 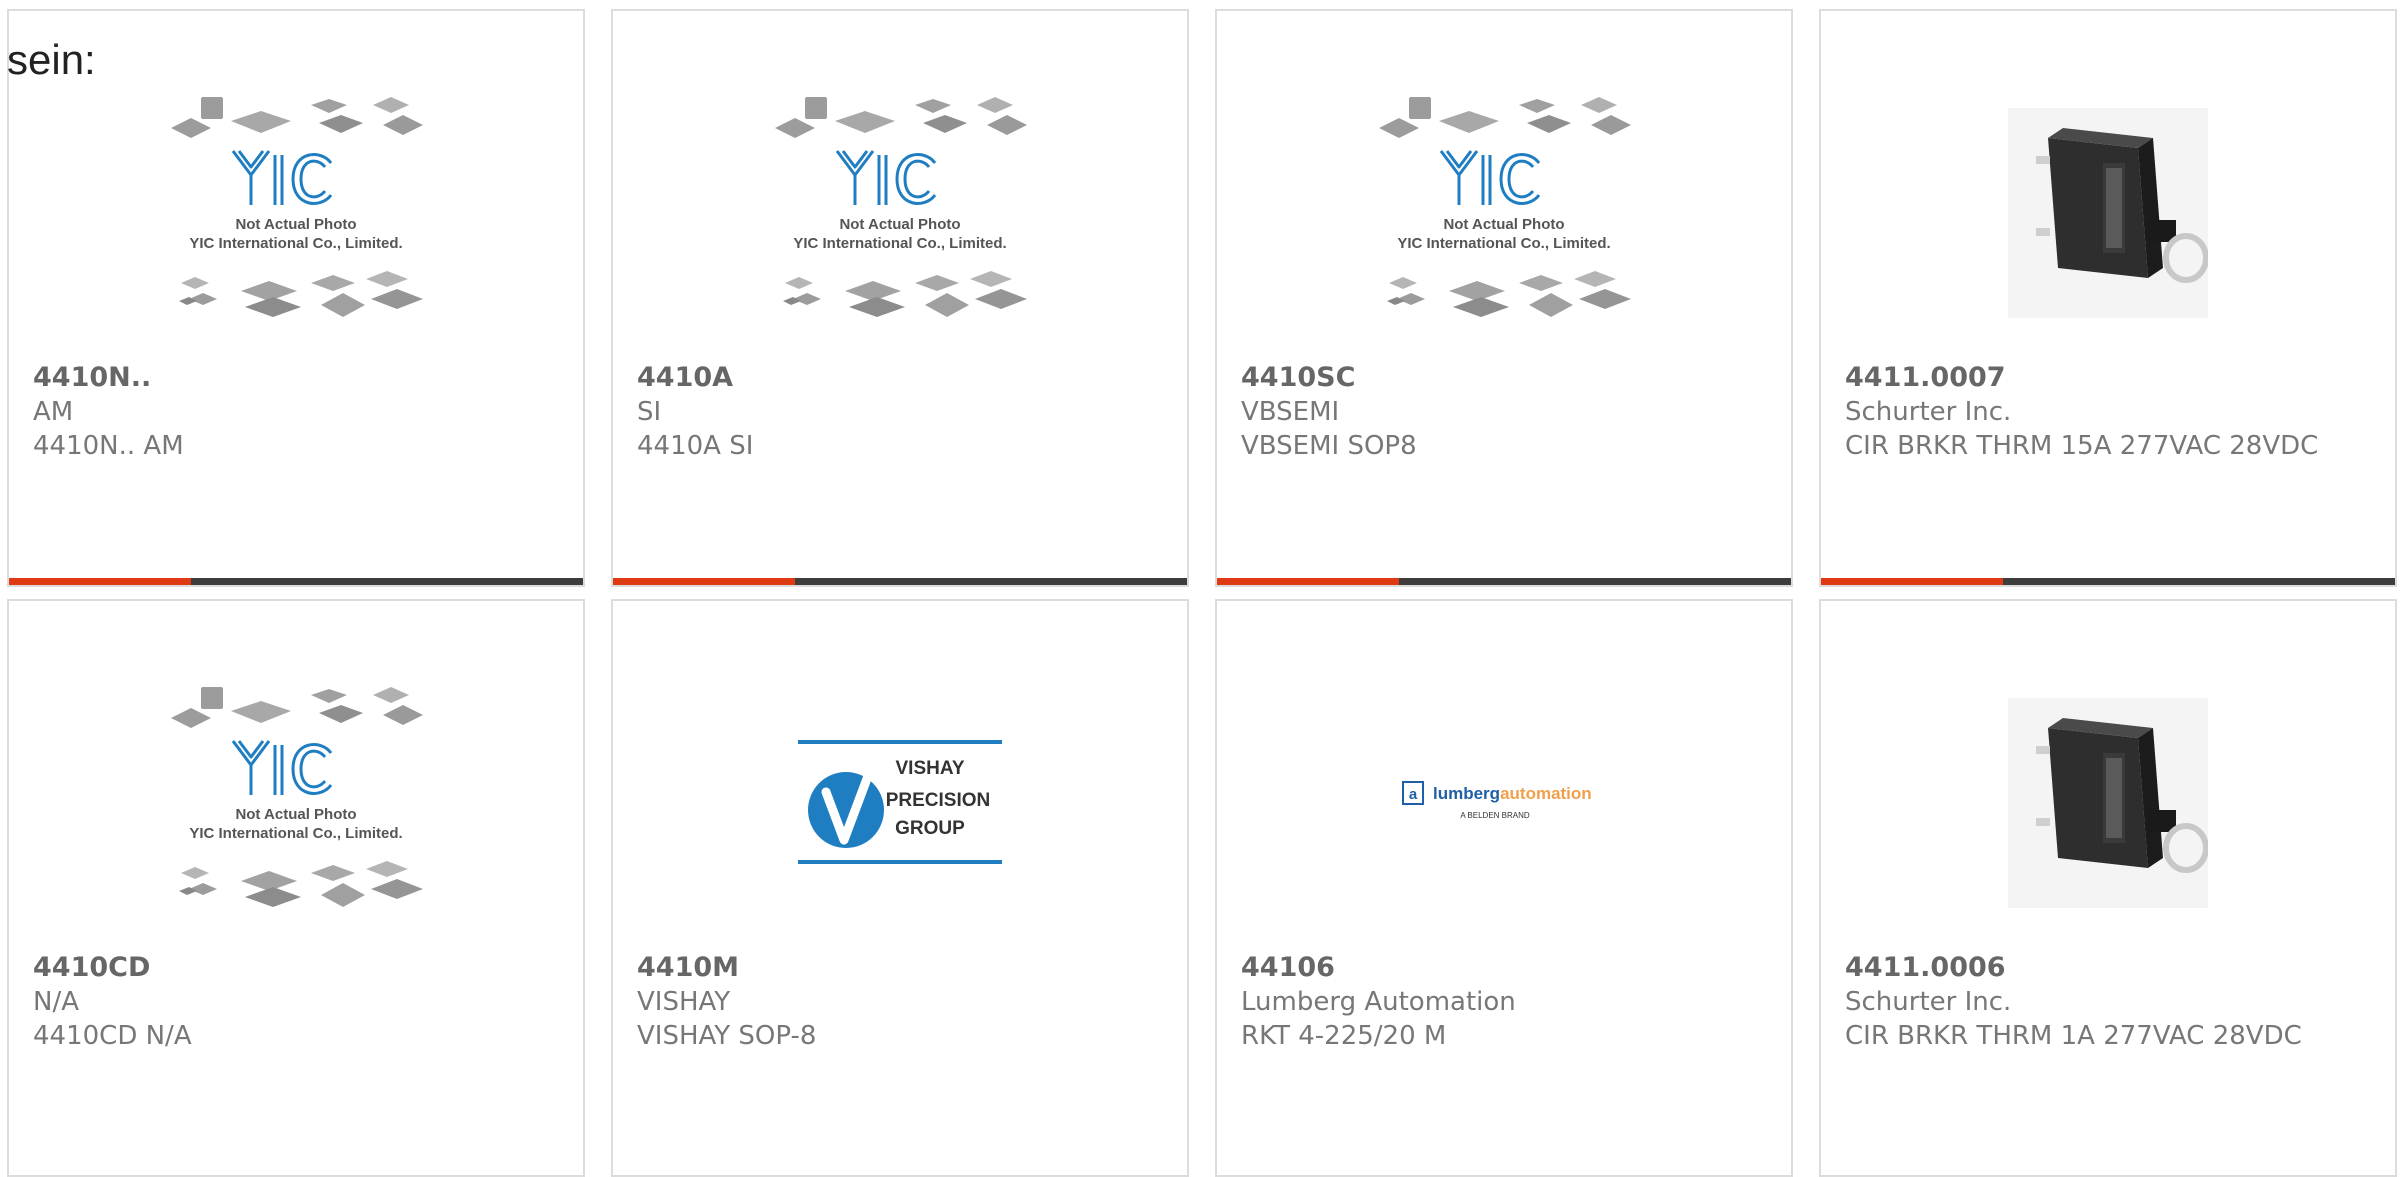 I want to click on part-number: 4410M, so click(x=900, y=968).